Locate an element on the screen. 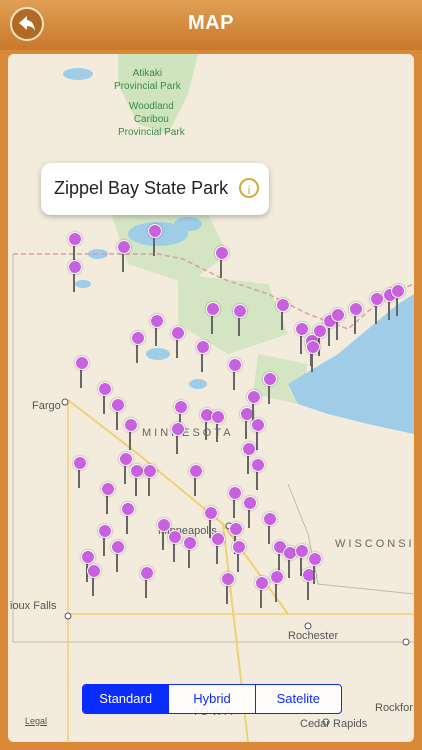  place-rockford: Rockfor is located at coordinates (394, 708).